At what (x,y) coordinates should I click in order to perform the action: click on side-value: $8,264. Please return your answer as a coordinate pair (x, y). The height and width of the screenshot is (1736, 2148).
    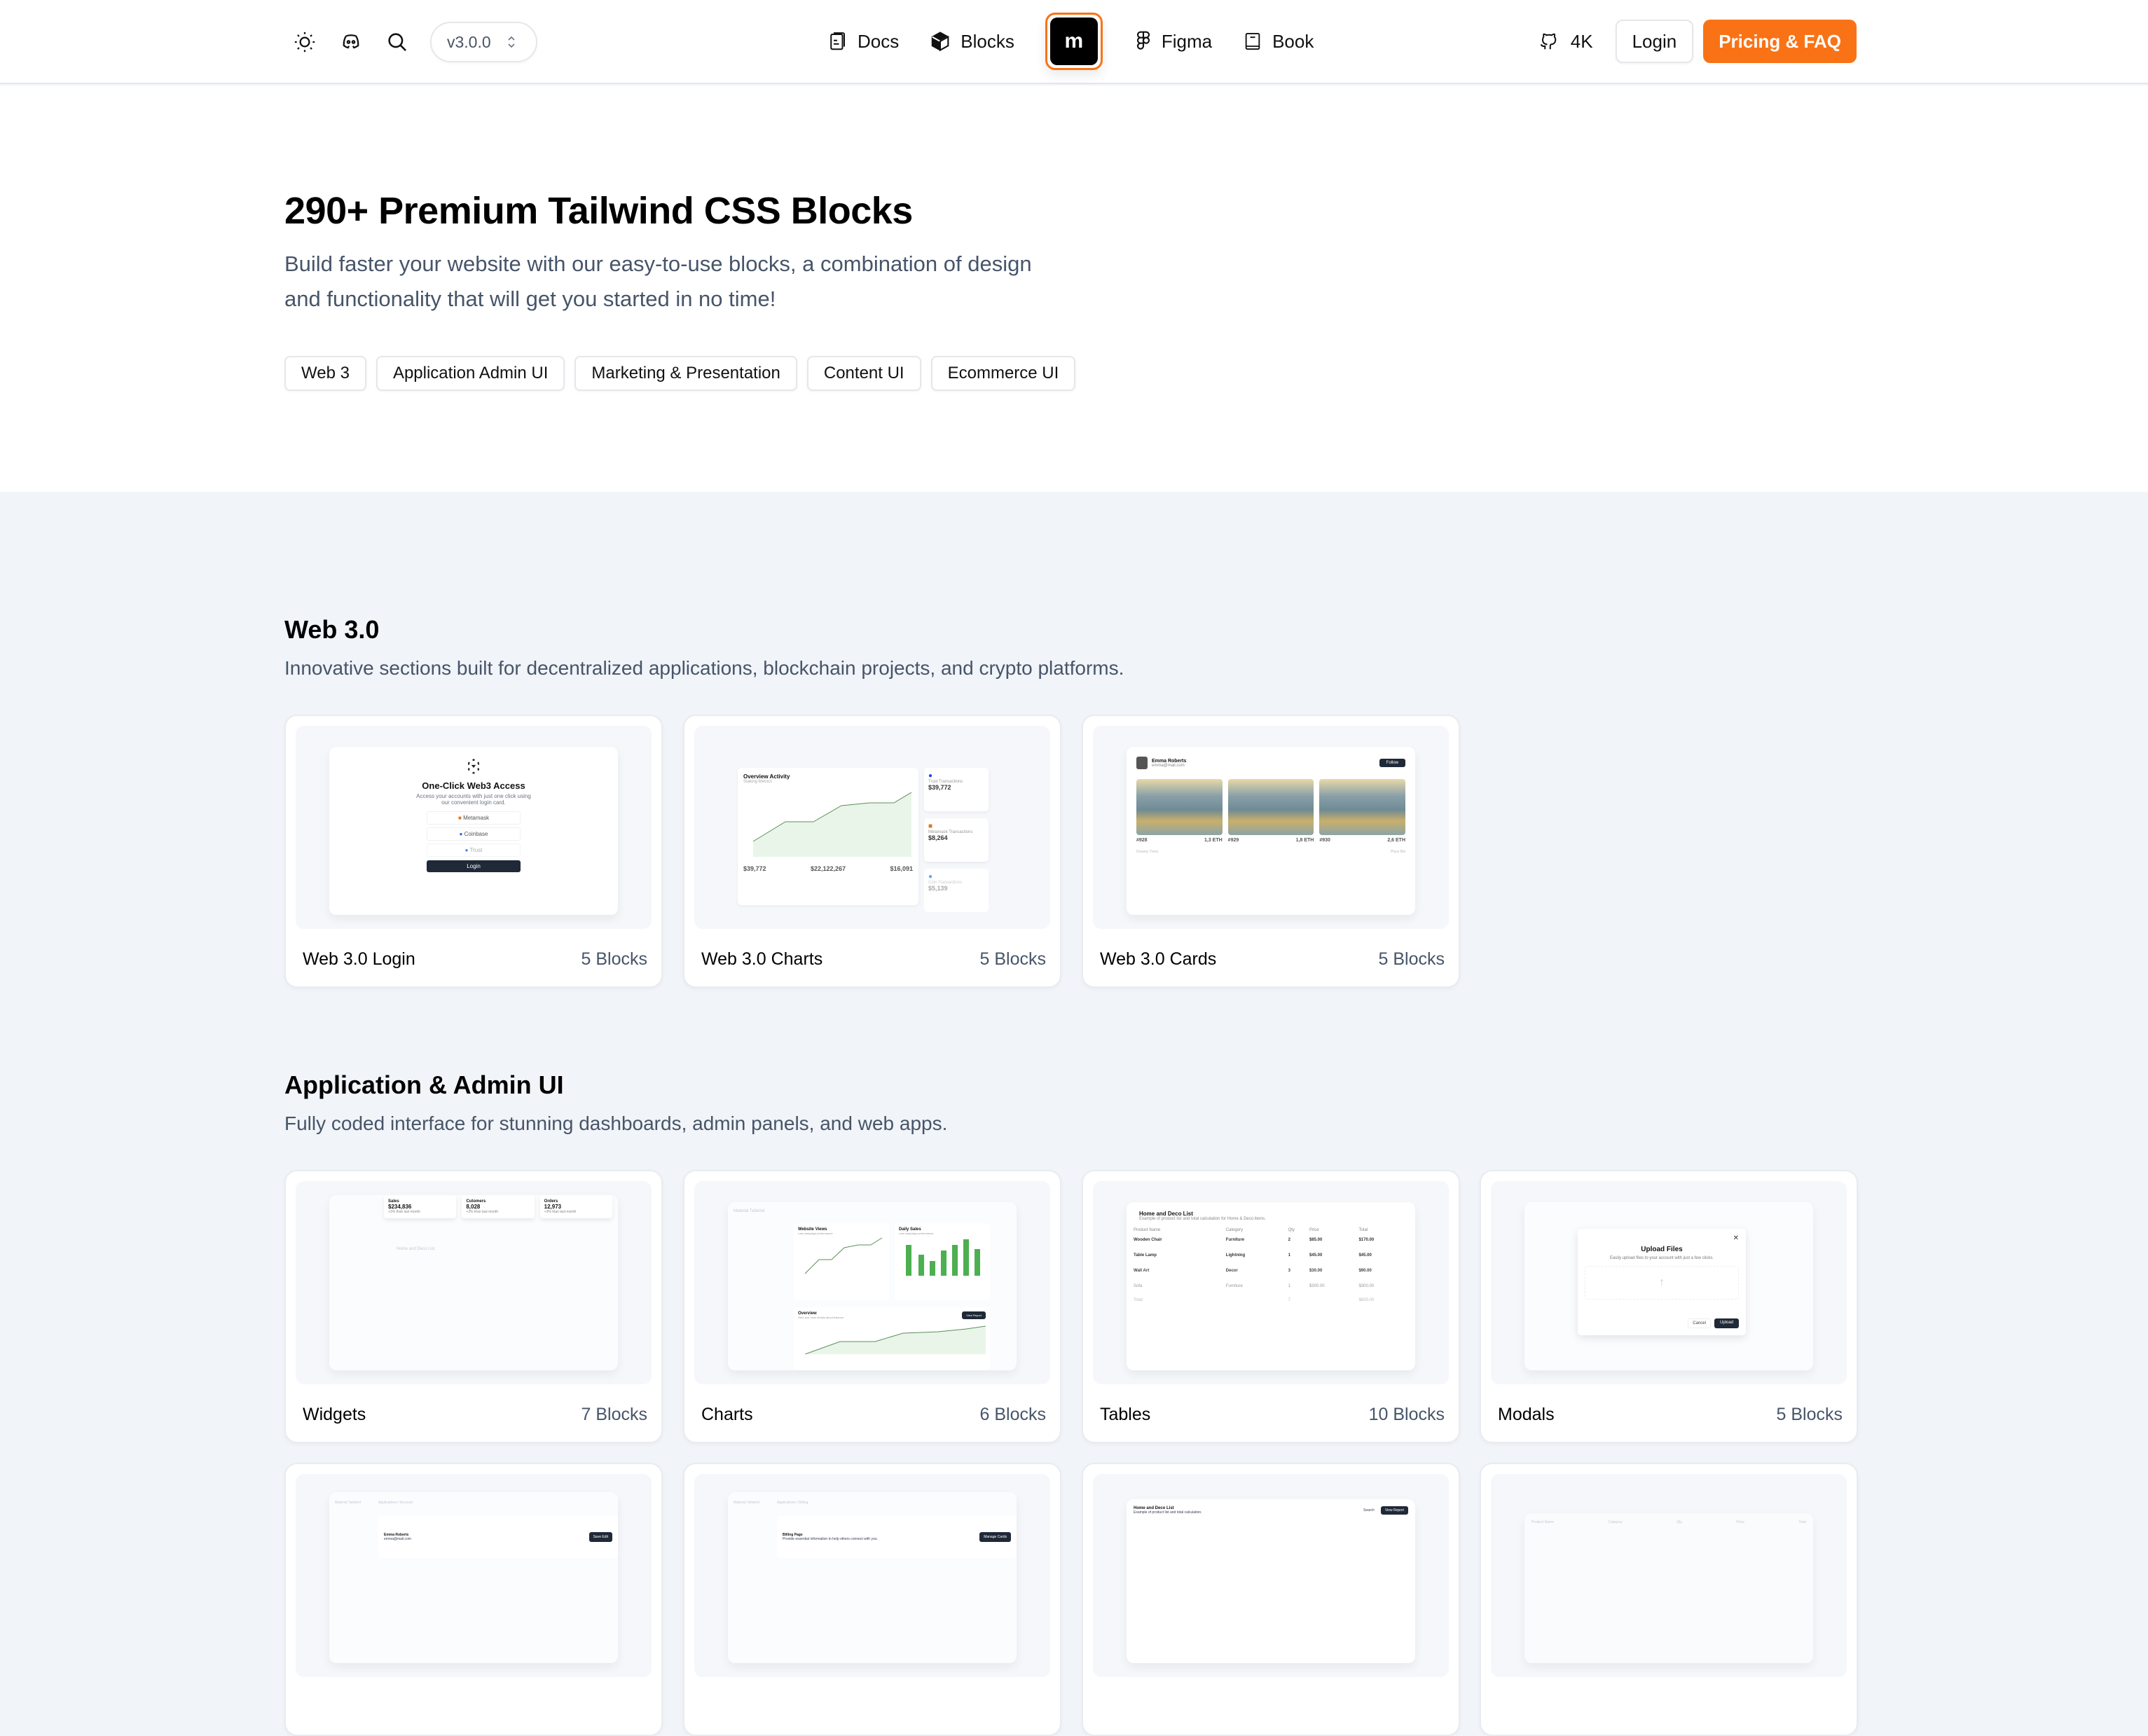
    Looking at the image, I should click on (938, 838).